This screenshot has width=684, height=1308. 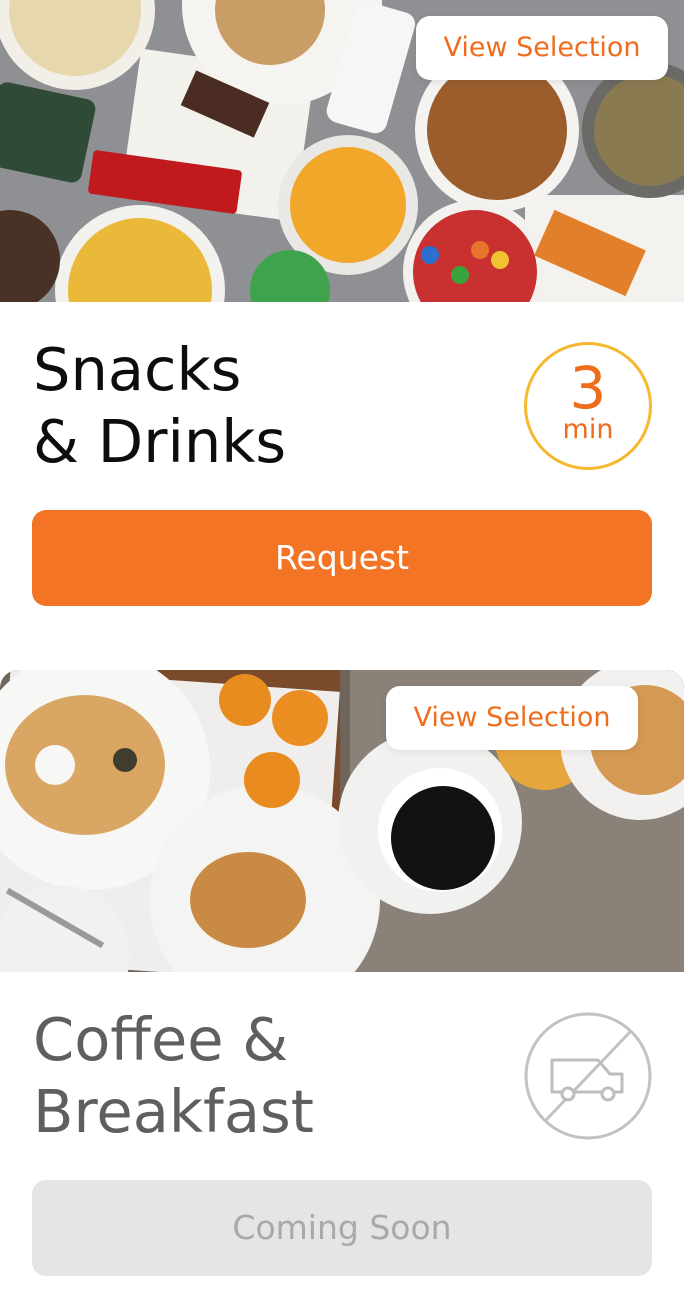 What do you see at coordinates (161, 1039) in the screenshot?
I see `card-title-line-1: Coffee &` at bounding box center [161, 1039].